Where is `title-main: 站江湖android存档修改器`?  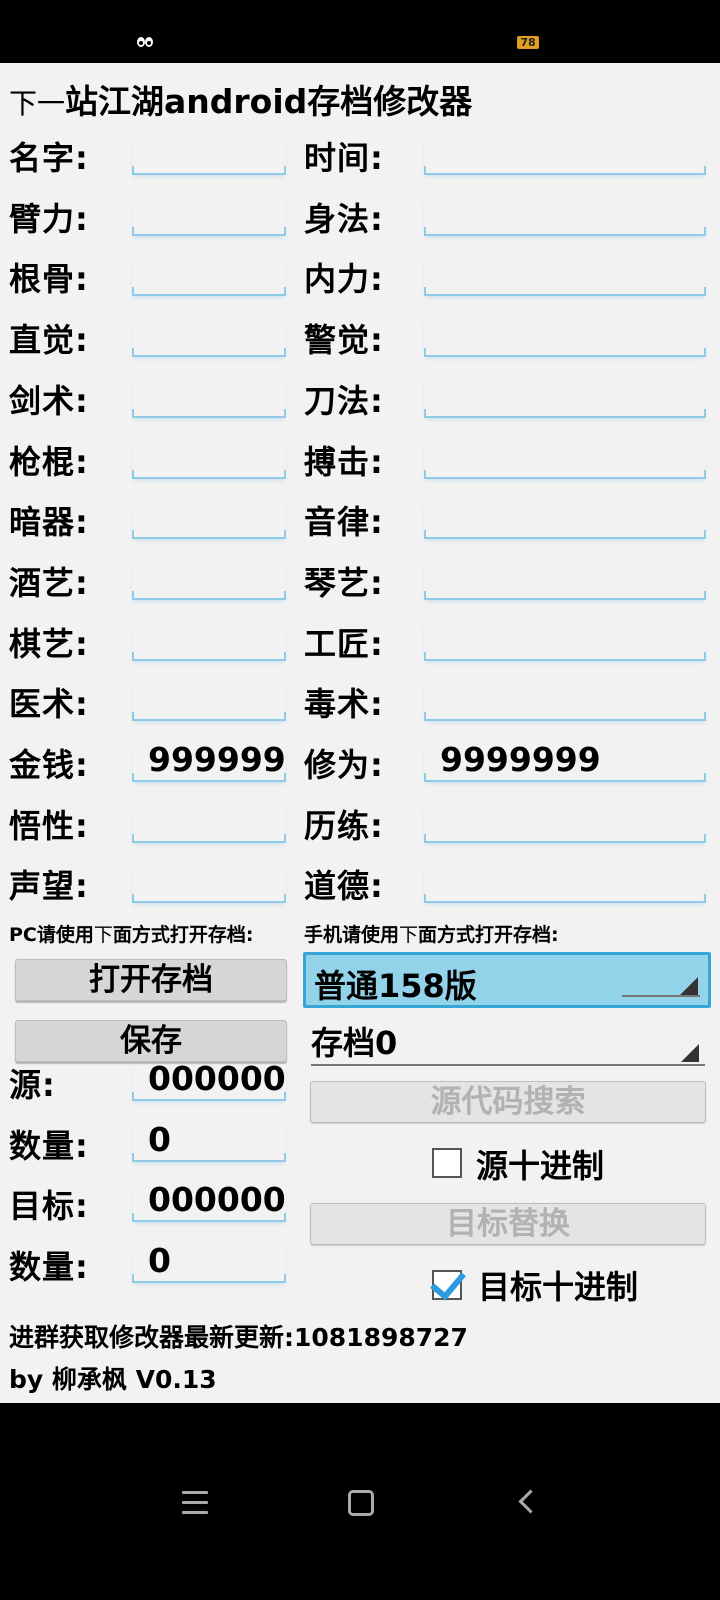
title-main: 站江湖android存档修改器 is located at coordinates (269, 101).